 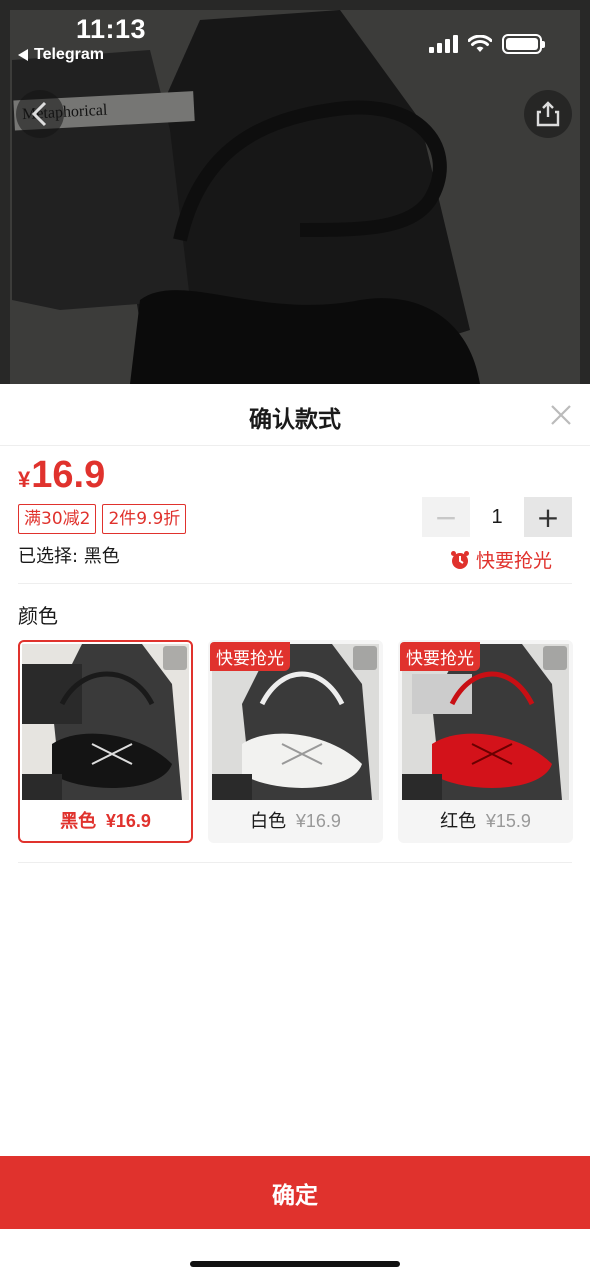 What do you see at coordinates (458, 821) in the screenshot?
I see `variant-name: 红色` at bounding box center [458, 821].